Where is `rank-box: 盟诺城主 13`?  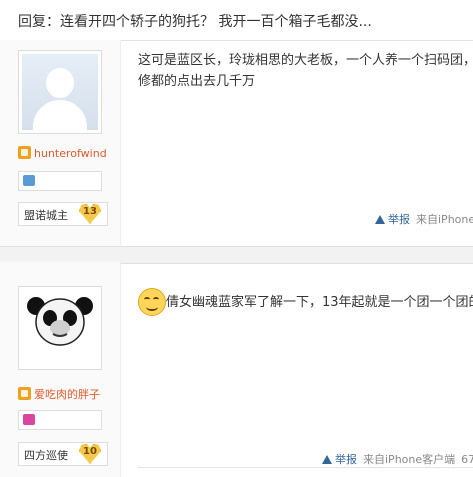
rank-box: 盟诺城主 13 is located at coordinates (63, 214).